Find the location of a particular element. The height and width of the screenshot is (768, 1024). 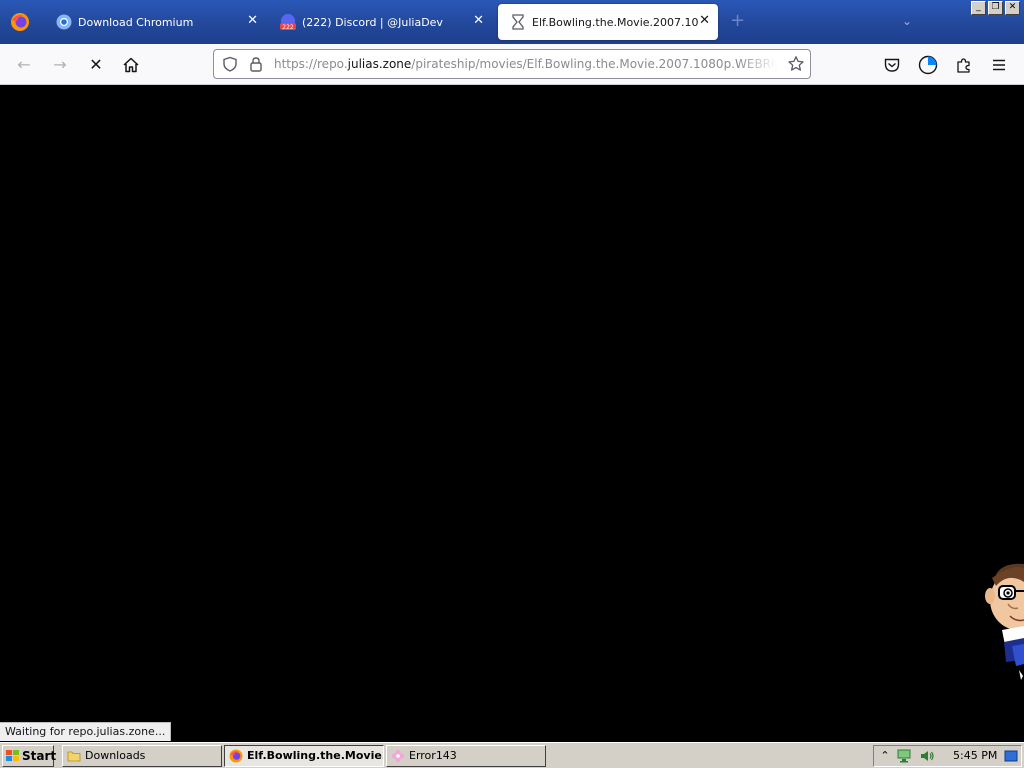

stop-loading-icon: ✕ is located at coordinates (96, 65).